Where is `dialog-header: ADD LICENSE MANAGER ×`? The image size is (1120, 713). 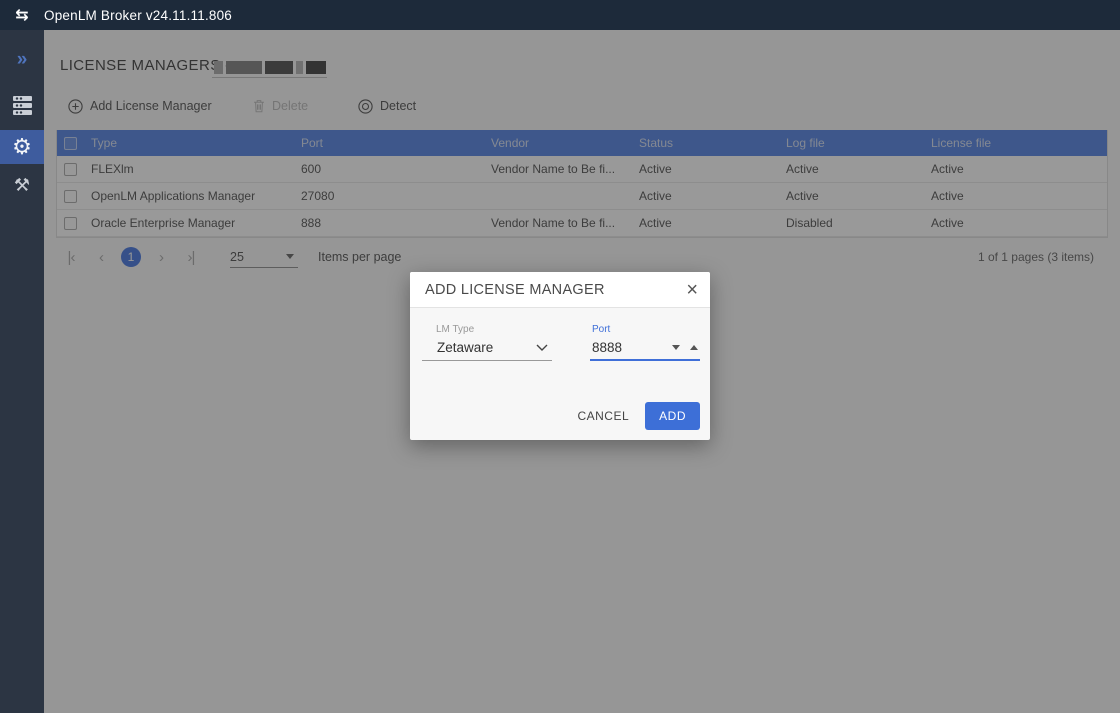
dialog-header: ADD LICENSE MANAGER × is located at coordinates (560, 290).